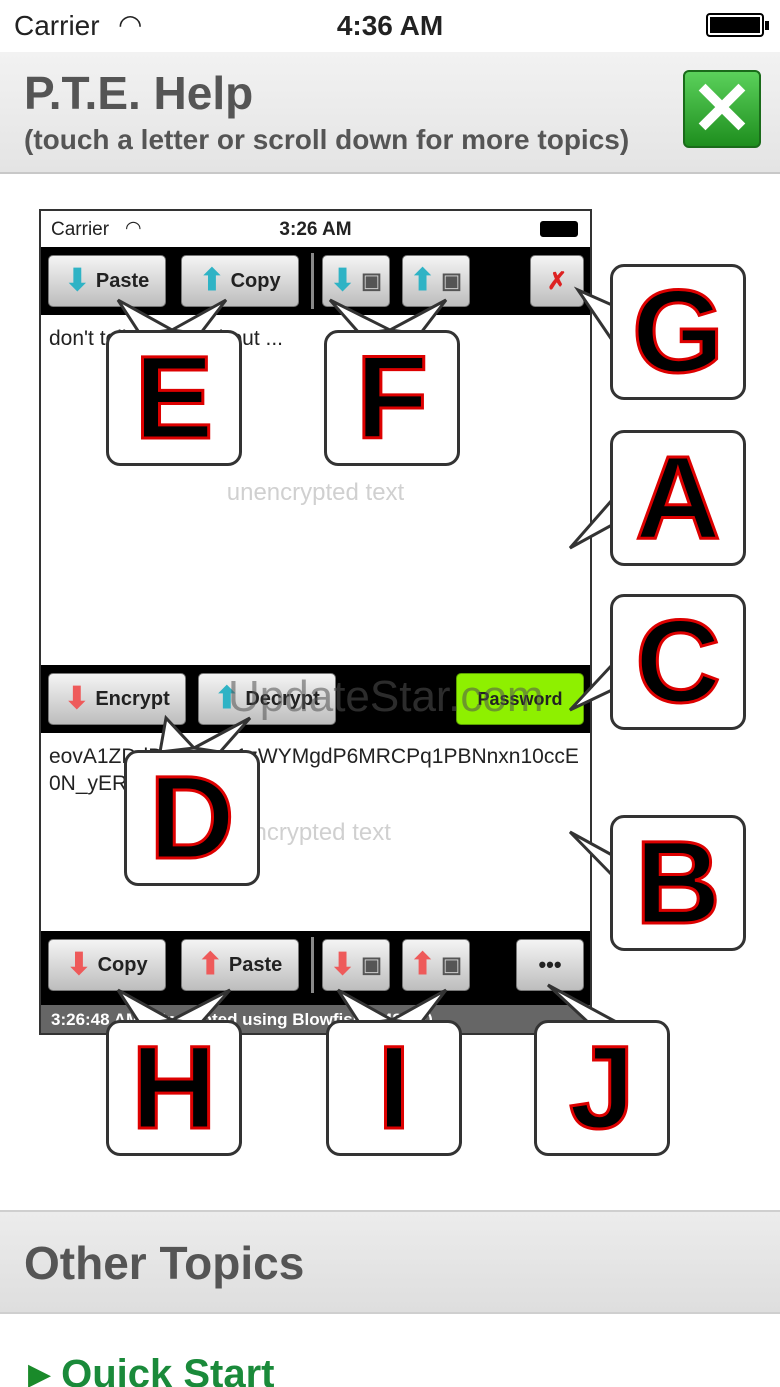 This screenshot has width=780, height=1387. I want to click on callout-i: I, so click(394, 1088).